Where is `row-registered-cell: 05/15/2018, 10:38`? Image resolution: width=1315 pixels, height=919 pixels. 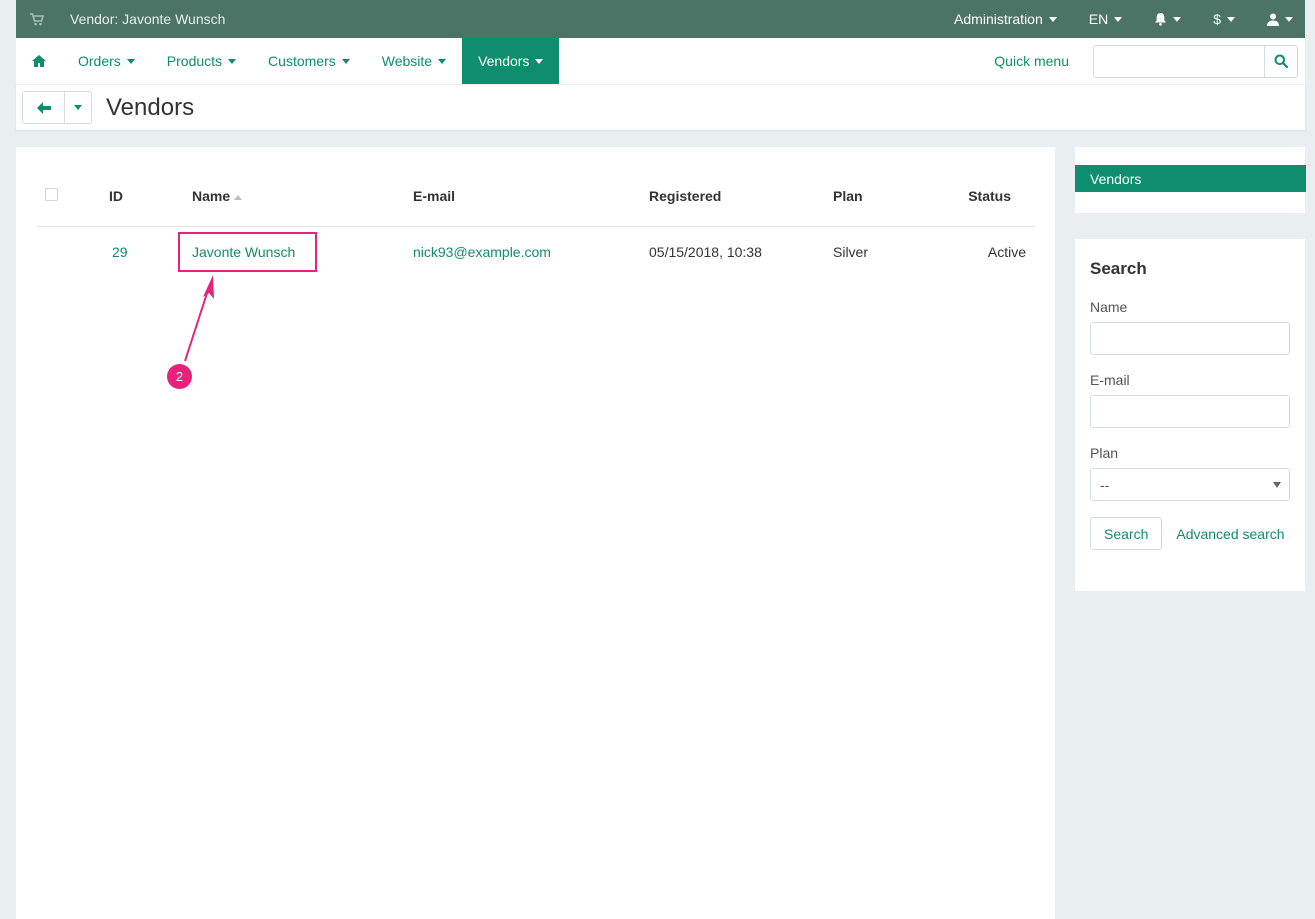 row-registered-cell: 05/15/2018, 10:38 is located at coordinates (705, 251).